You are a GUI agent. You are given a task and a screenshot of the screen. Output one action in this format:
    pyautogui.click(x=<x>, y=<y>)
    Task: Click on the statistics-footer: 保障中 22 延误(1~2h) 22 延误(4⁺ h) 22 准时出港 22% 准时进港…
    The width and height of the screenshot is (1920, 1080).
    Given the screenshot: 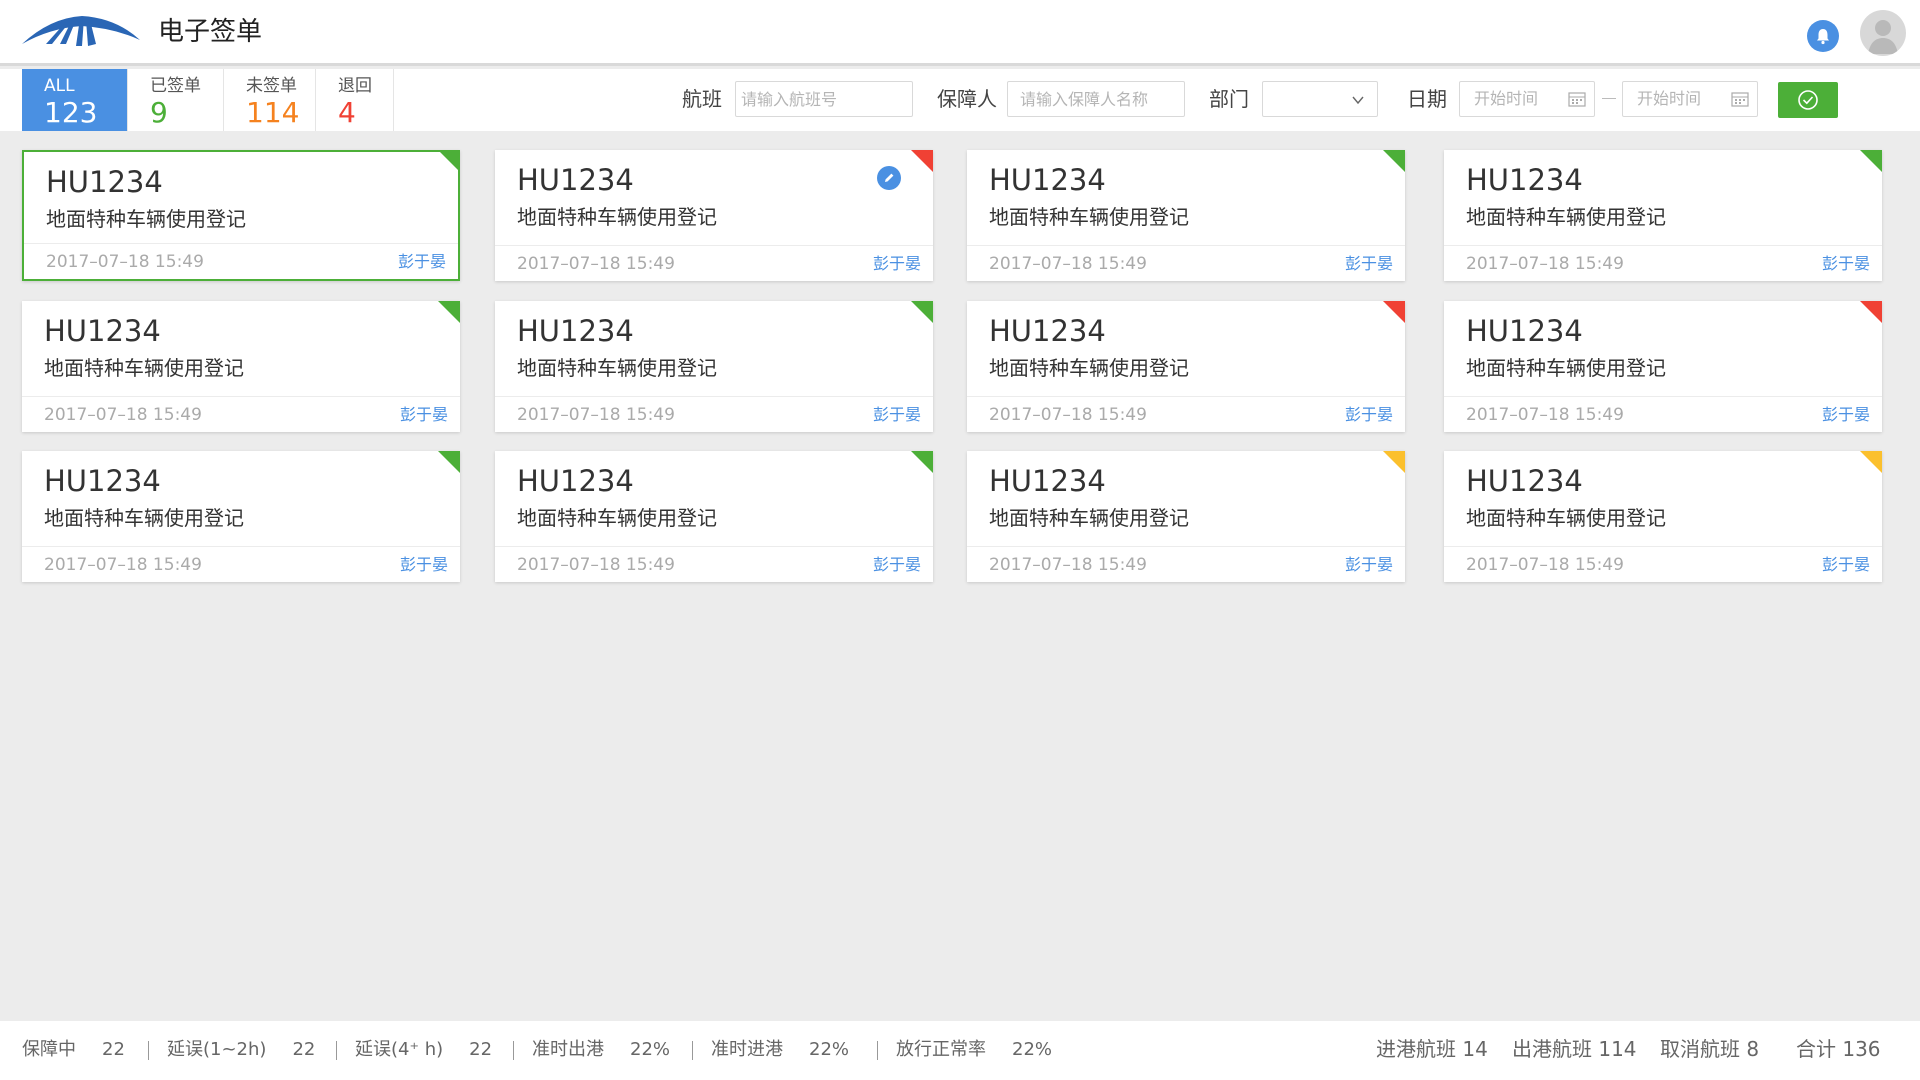 What is the action you would take?
    pyautogui.click(x=960, y=1050)
    